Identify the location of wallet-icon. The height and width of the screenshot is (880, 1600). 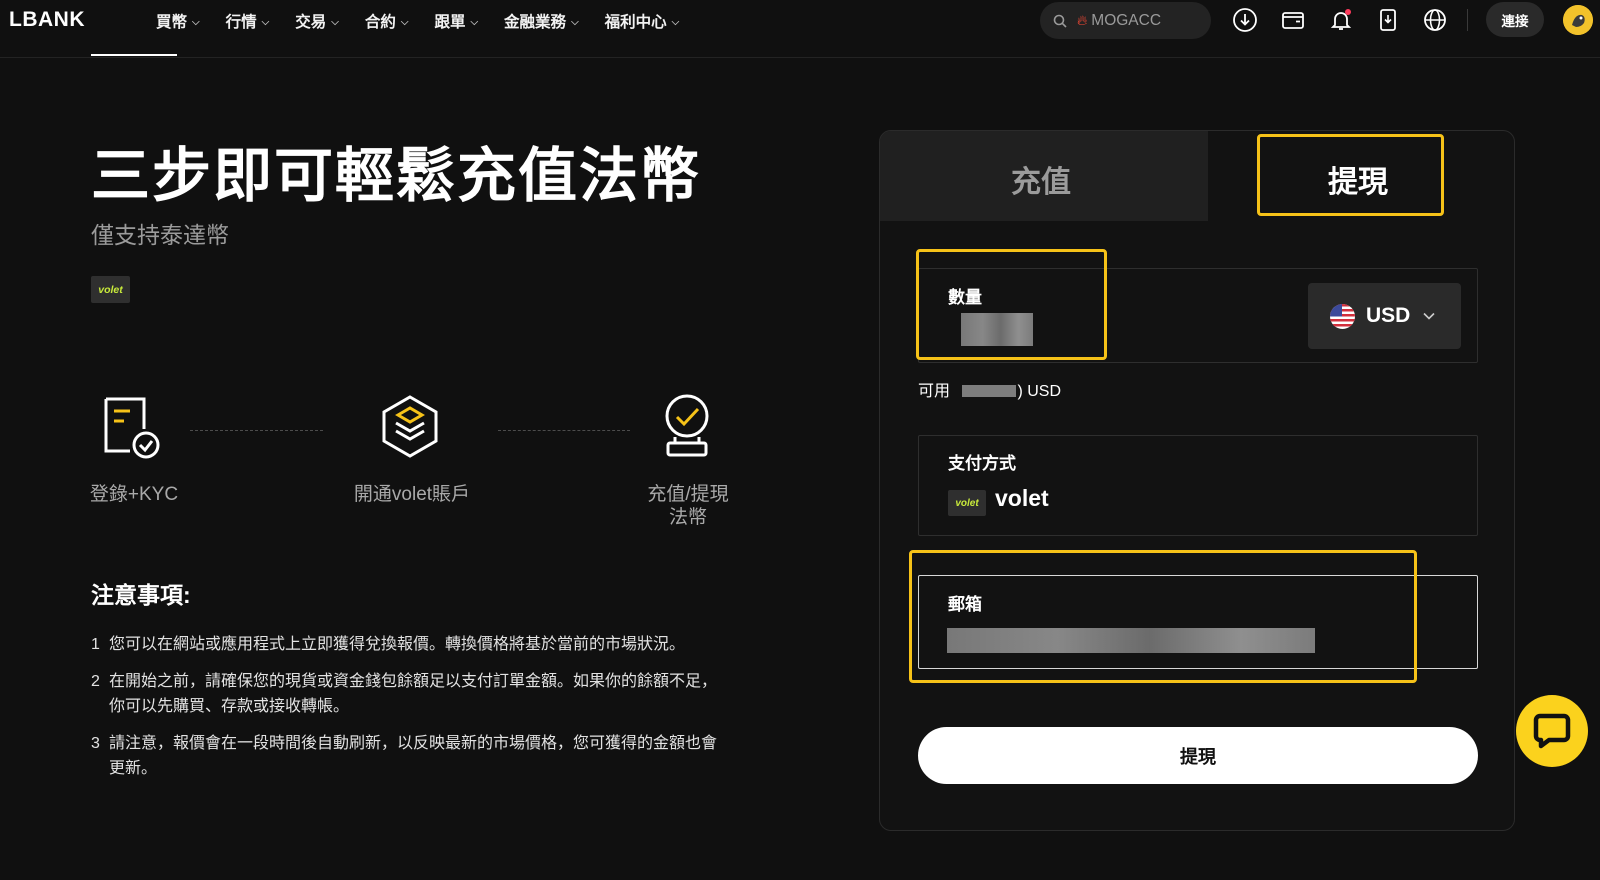
(1293, 20).